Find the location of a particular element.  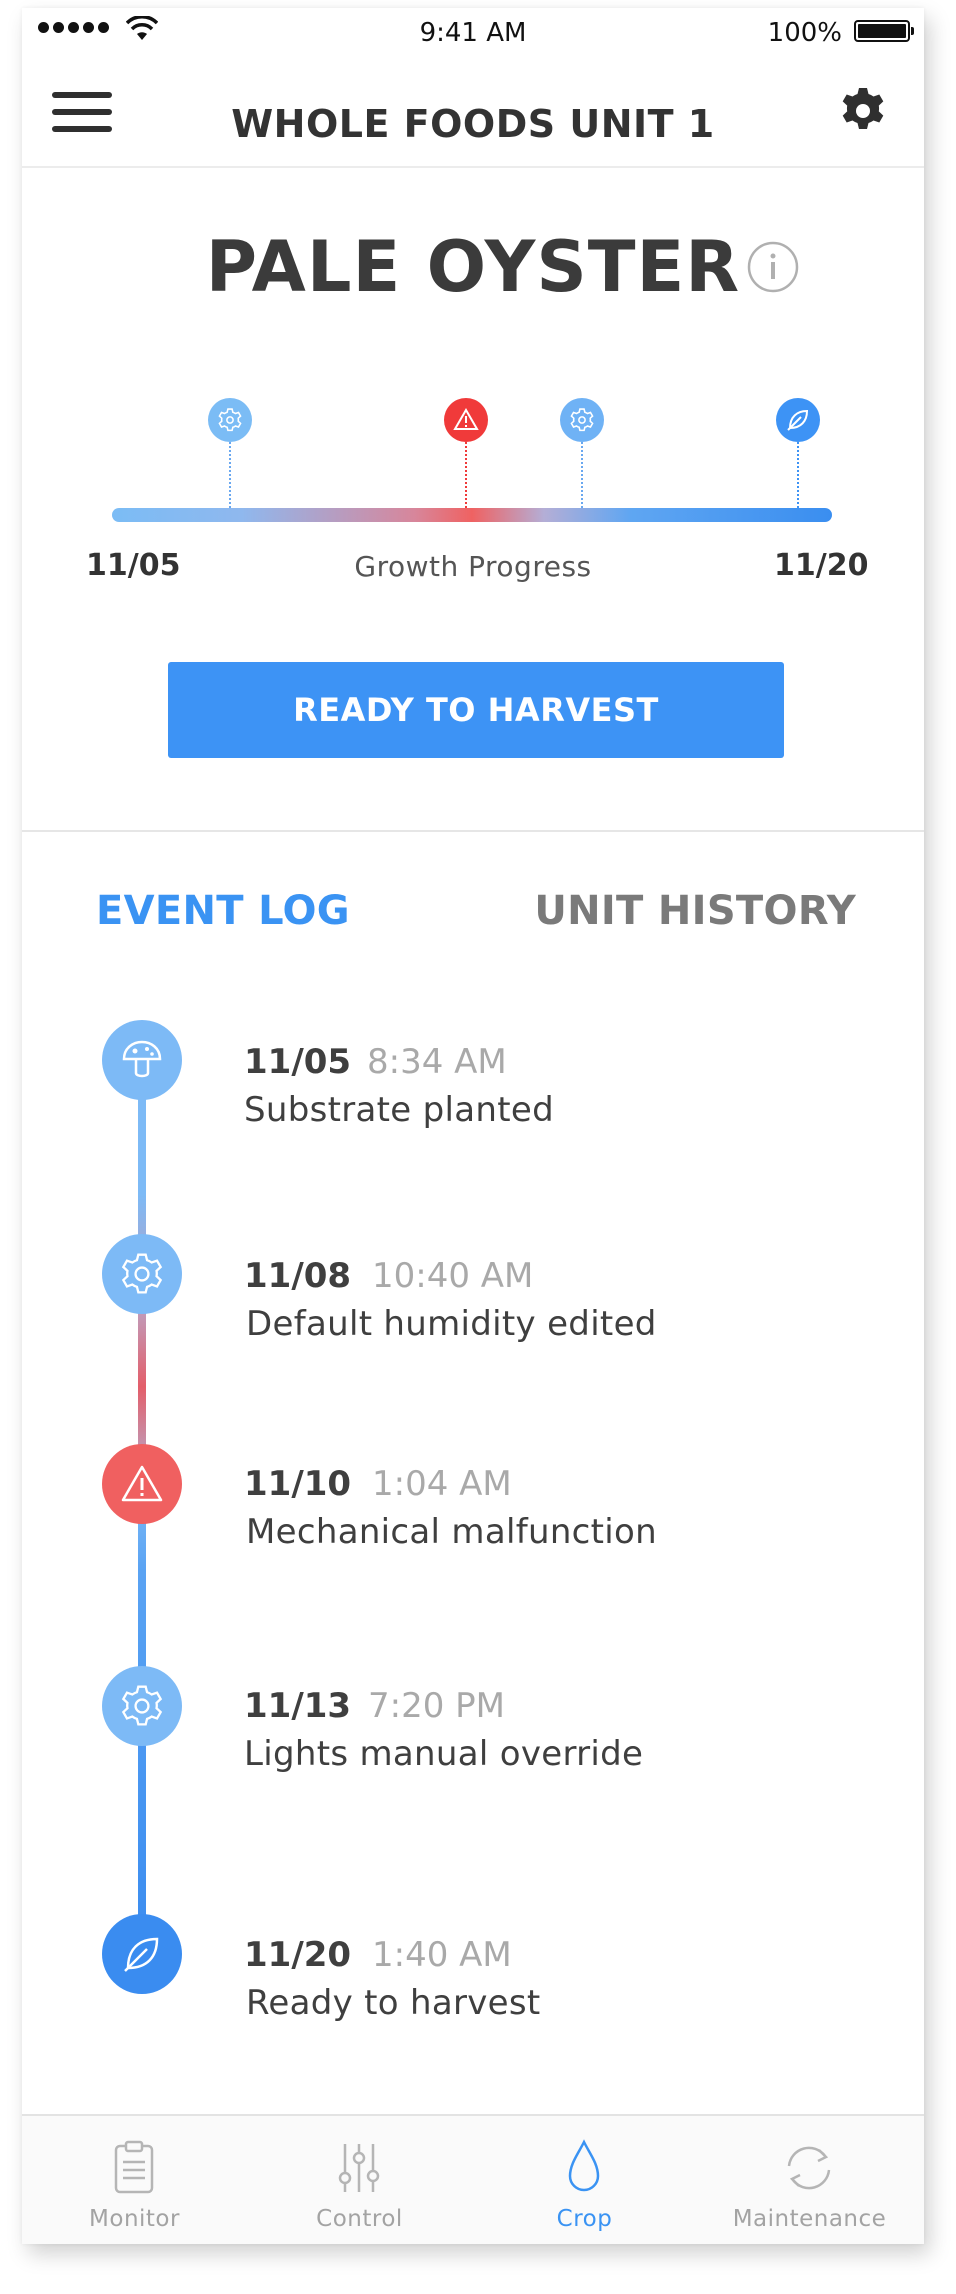

settings-button is located at coordinates (863, 111).